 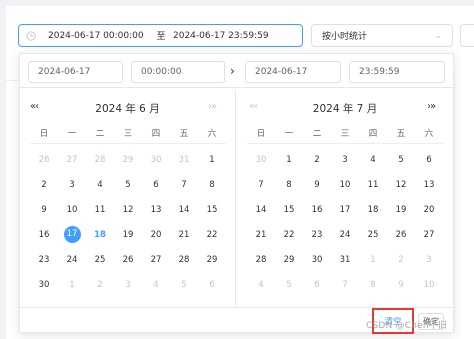 I want to click on calendar-day-selected: 17, so click(x=72, y=234).